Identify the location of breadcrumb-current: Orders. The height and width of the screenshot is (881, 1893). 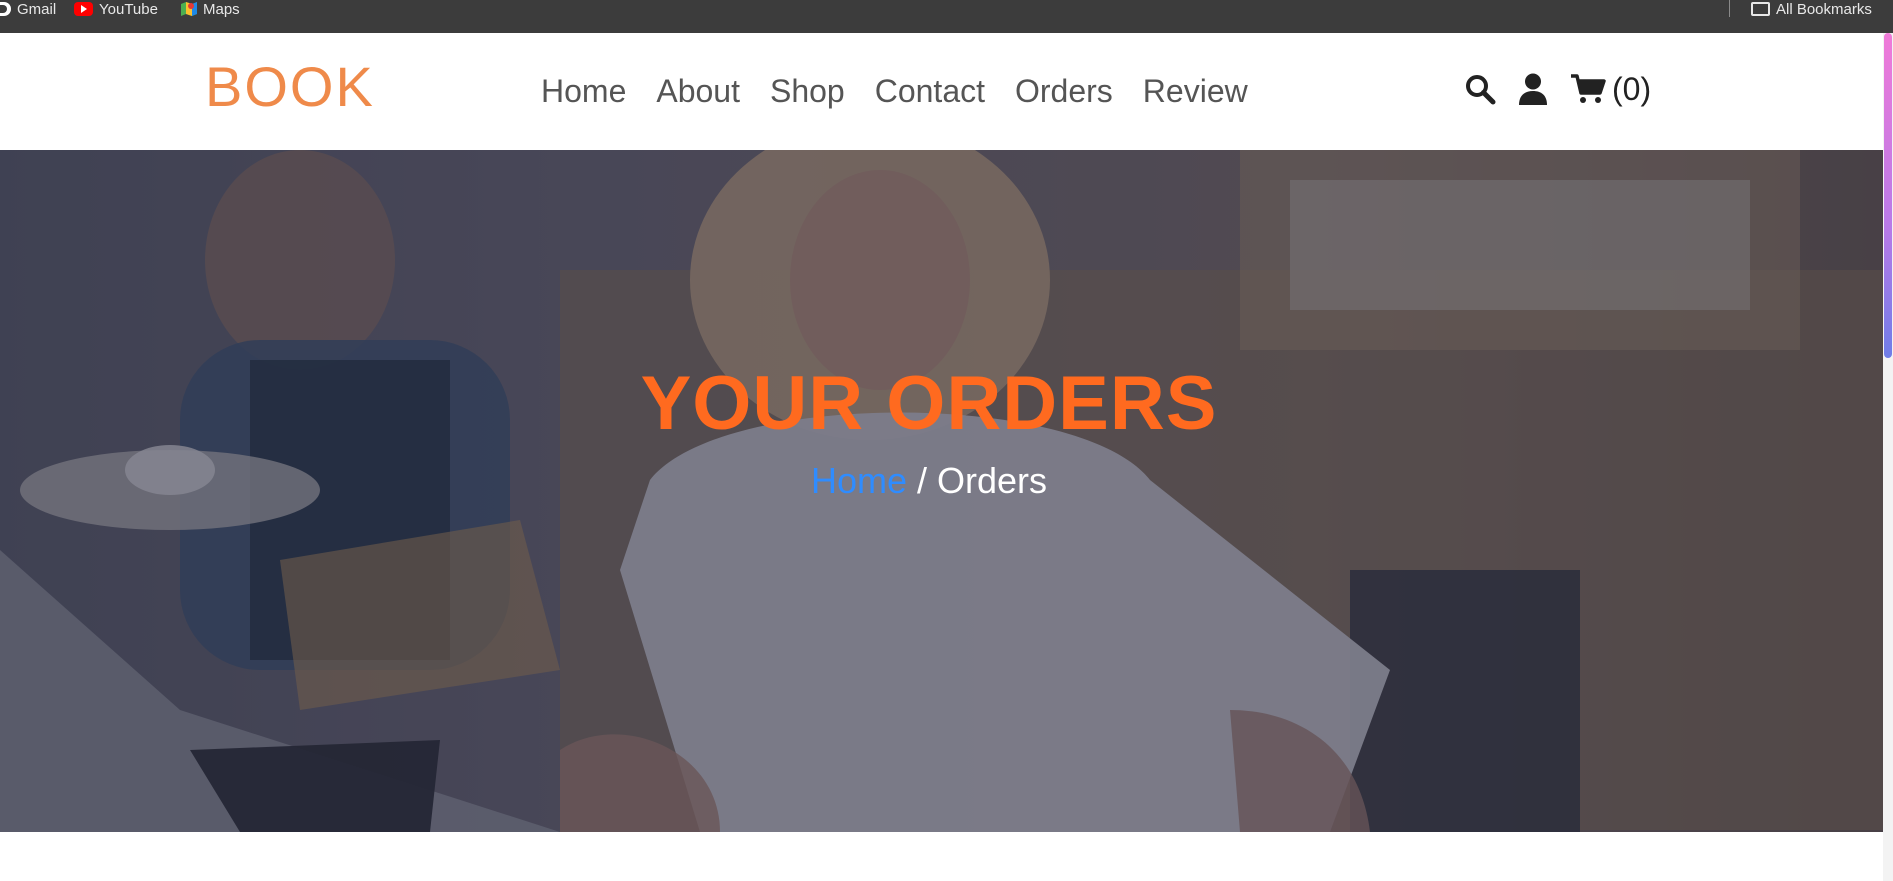
(992, 480).